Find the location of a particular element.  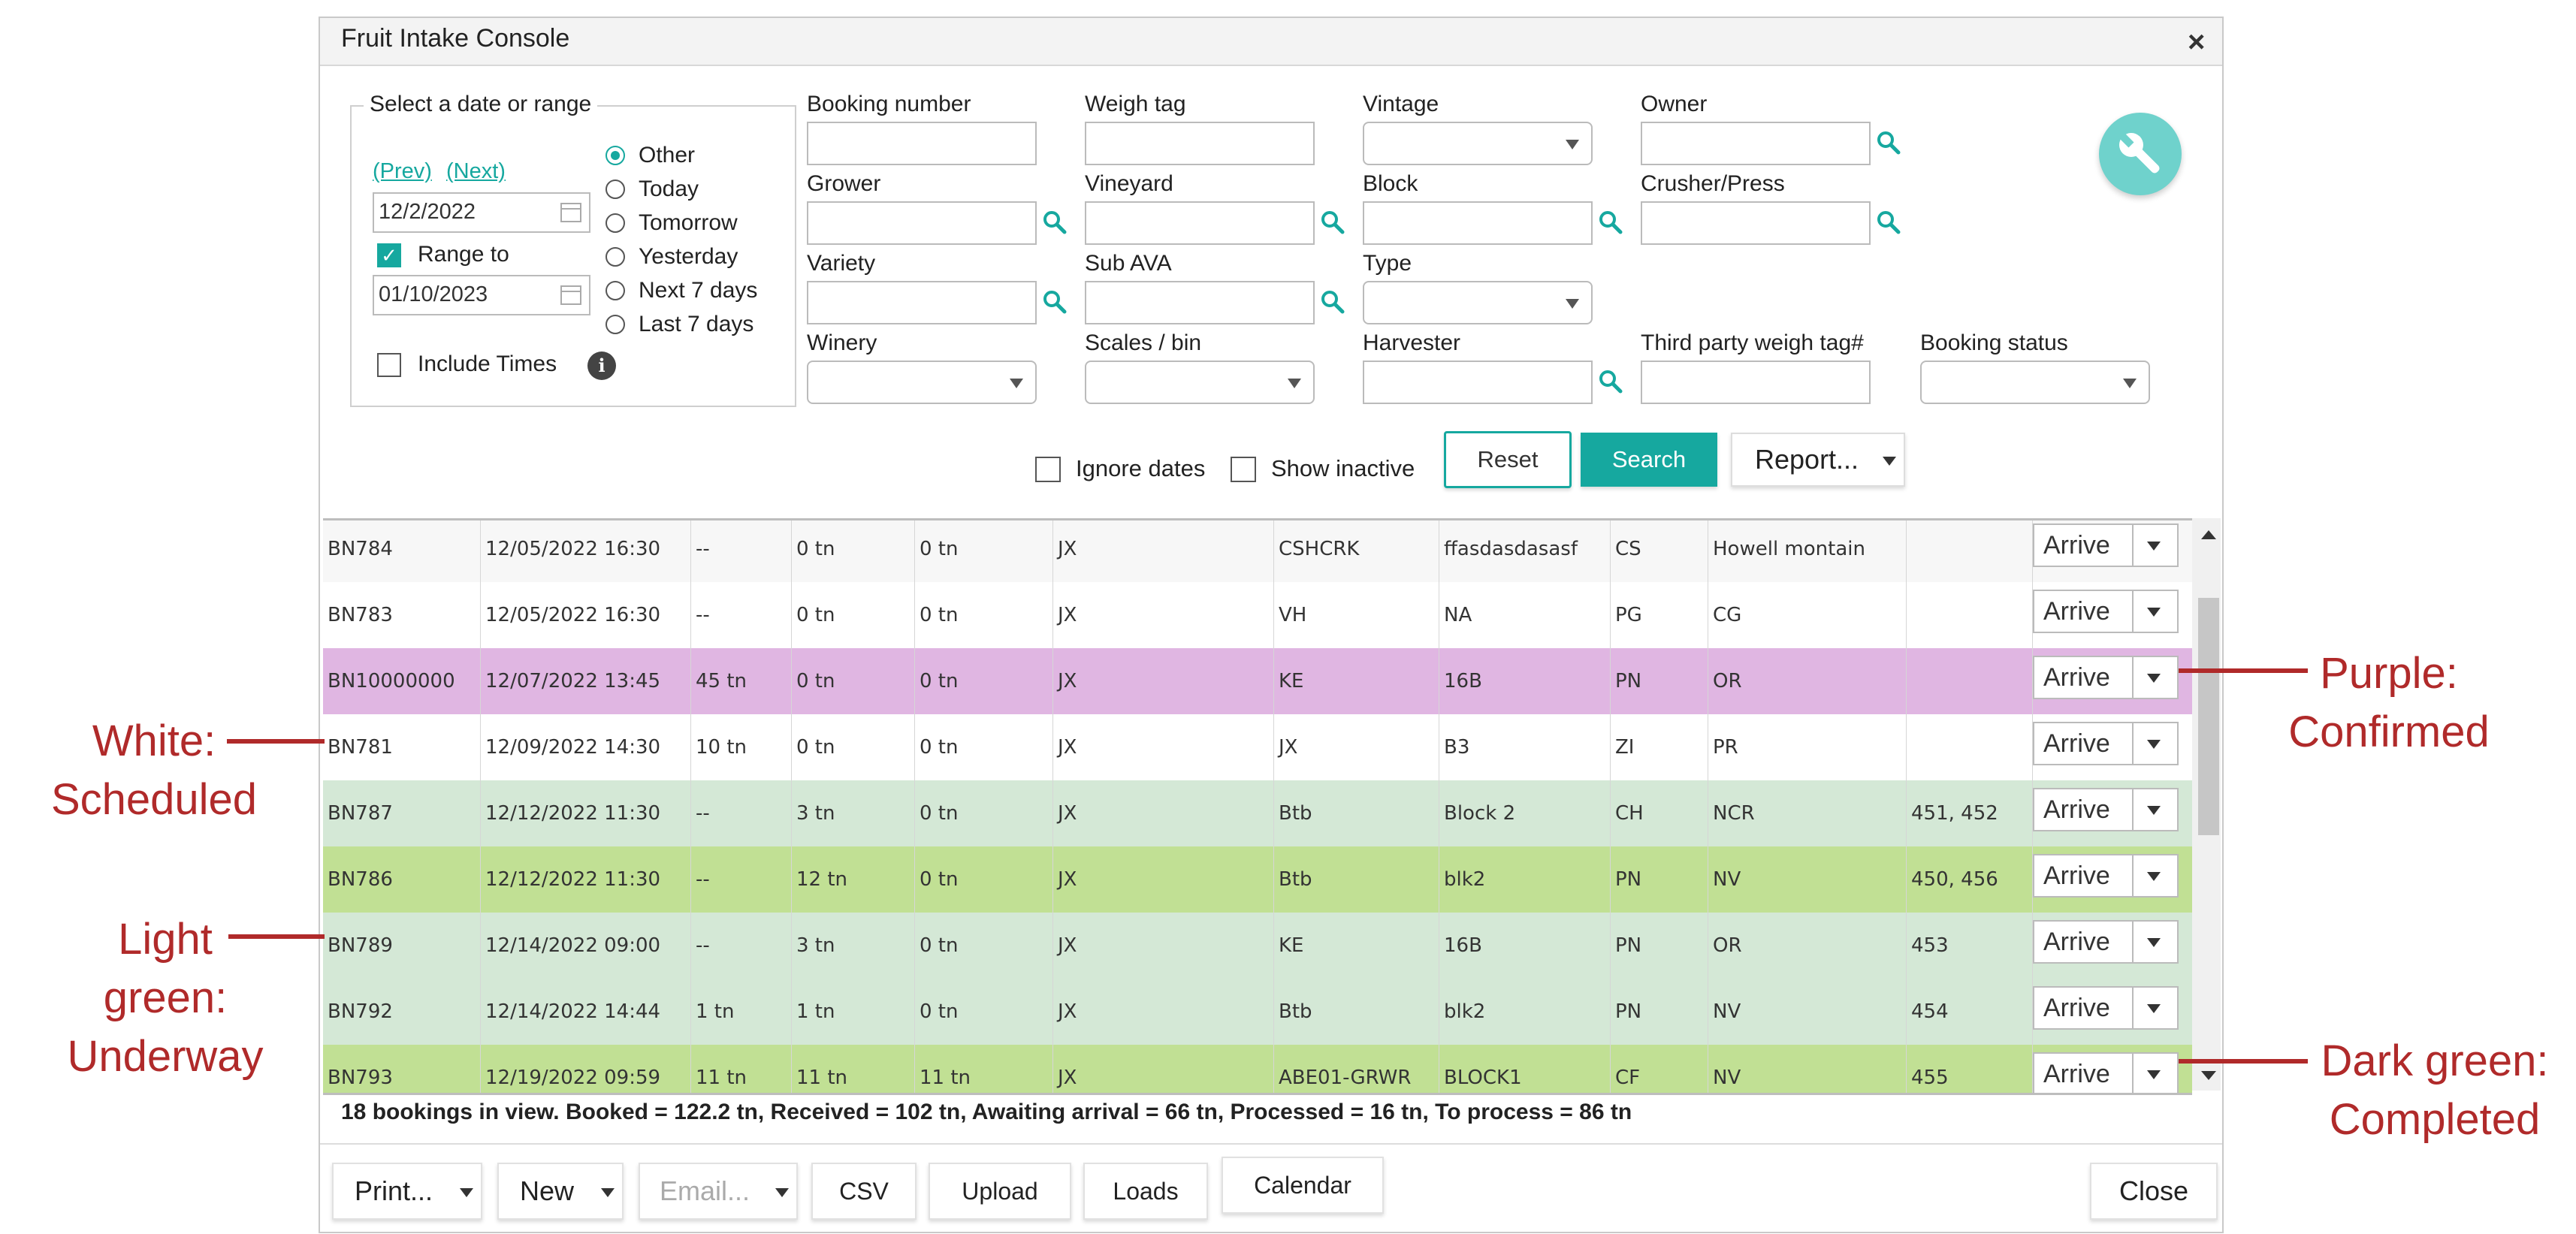

start-date-input: 12/2/2022 is located at coordinates (481, 213).